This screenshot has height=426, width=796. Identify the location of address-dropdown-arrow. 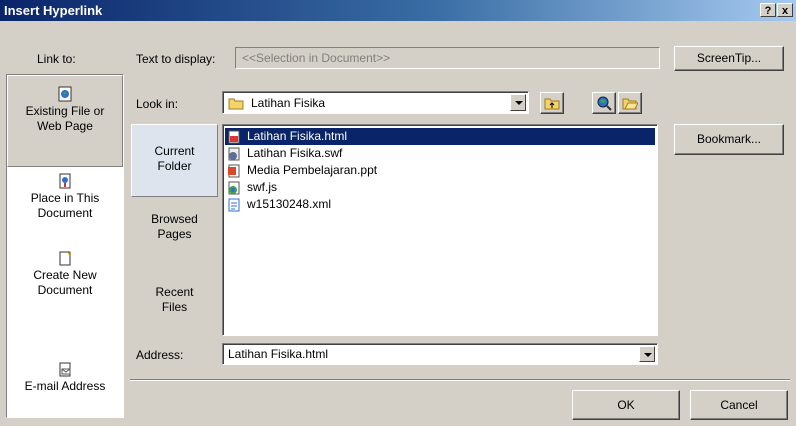
(647, 354).